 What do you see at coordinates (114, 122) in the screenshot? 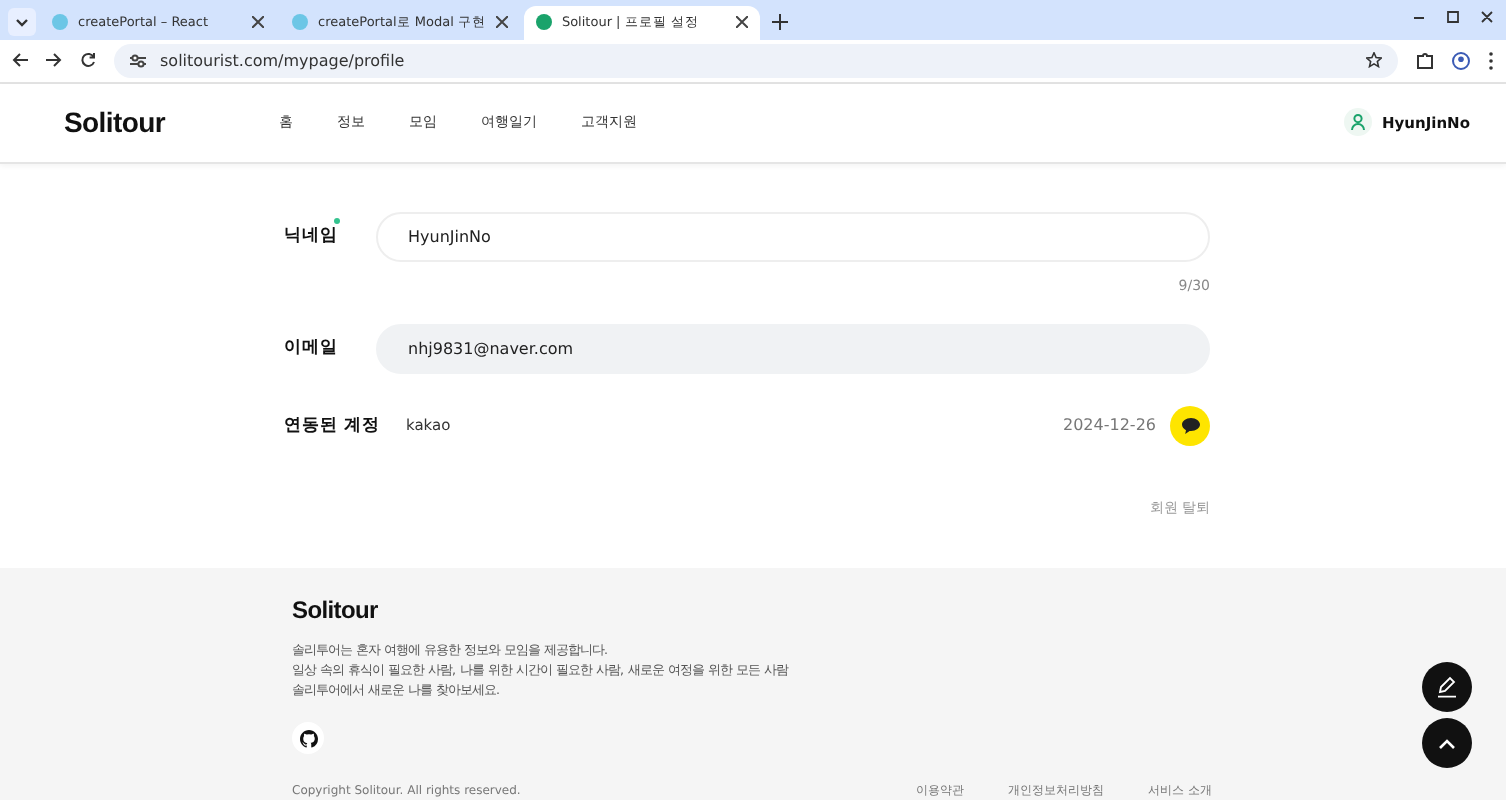
I see `site-logo: Solitour` at bounding box center [114, 122].